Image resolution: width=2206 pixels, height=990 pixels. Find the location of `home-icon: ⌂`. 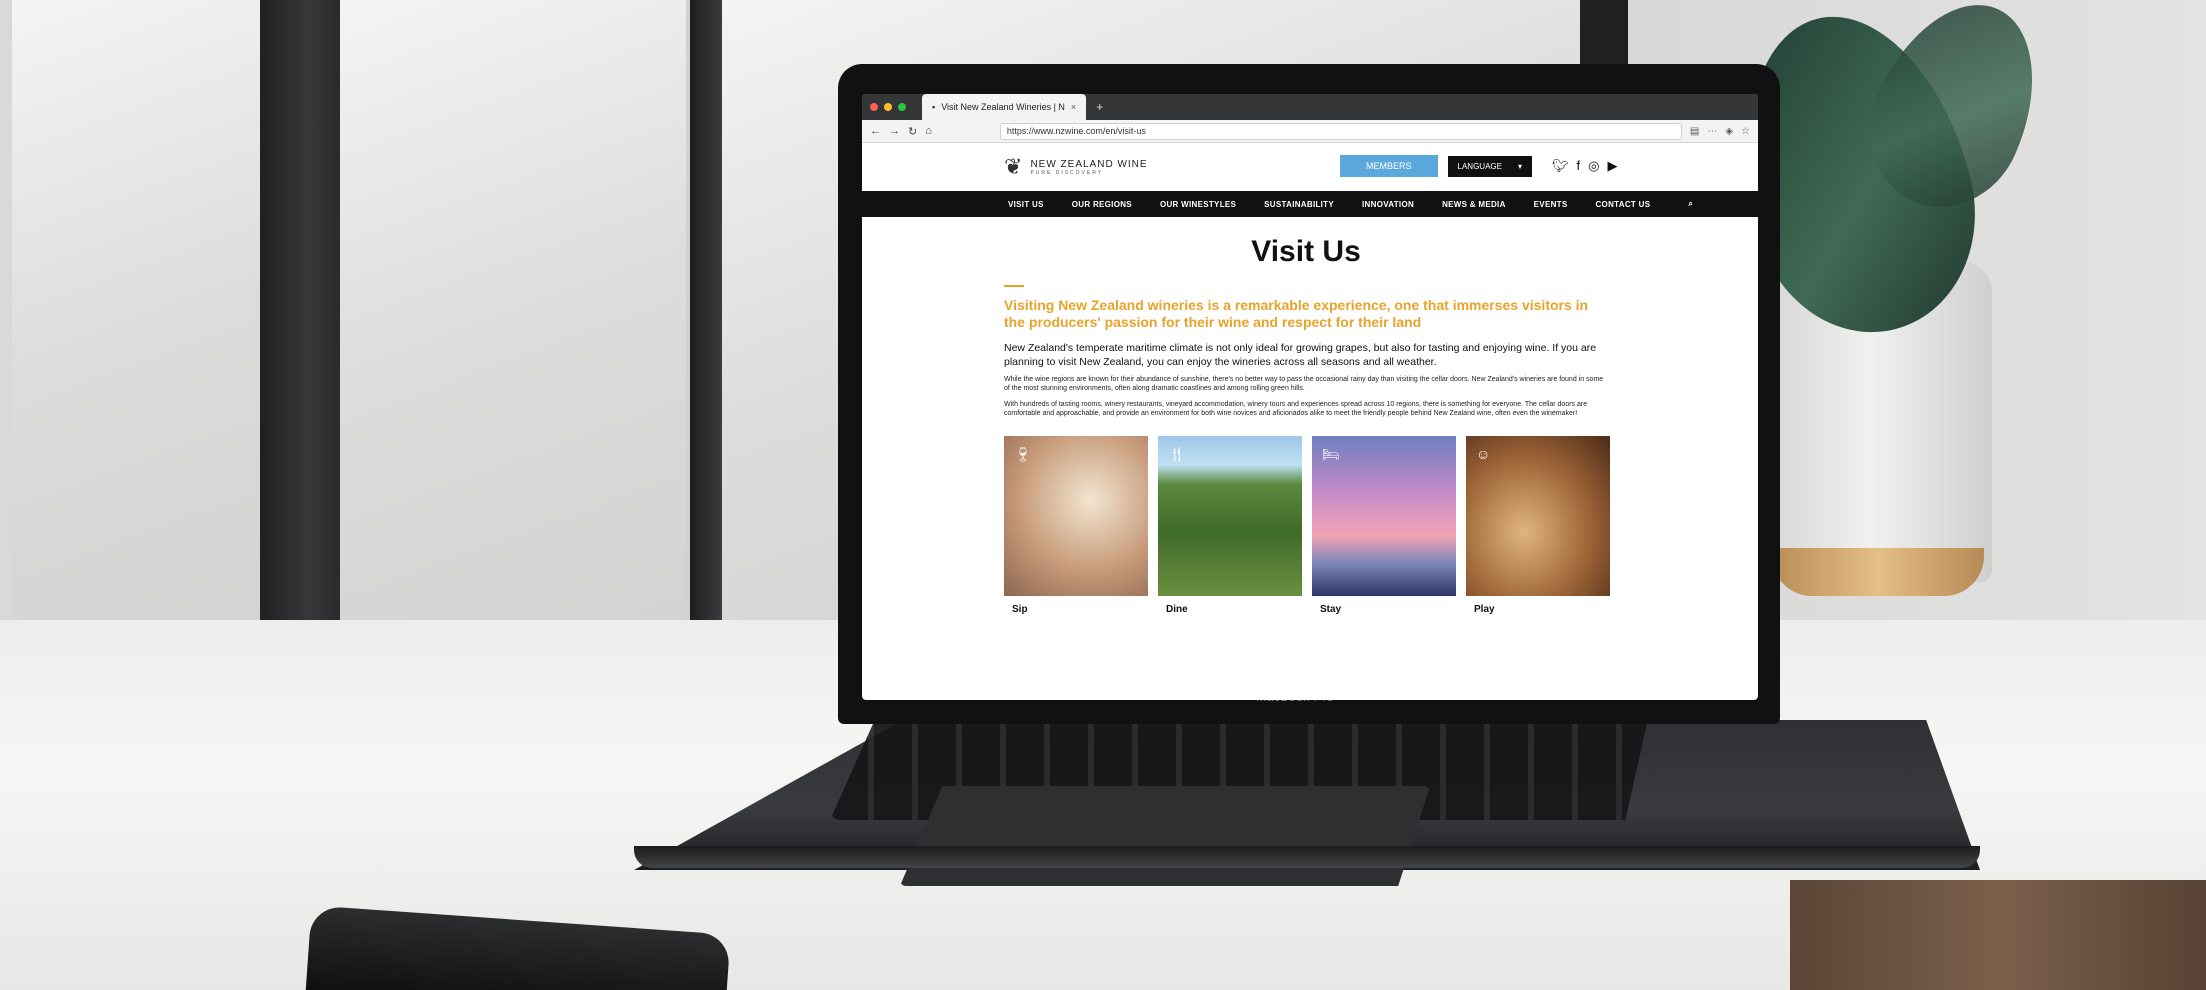

home-icon: ⌂ is located at coordinates (928, 131).